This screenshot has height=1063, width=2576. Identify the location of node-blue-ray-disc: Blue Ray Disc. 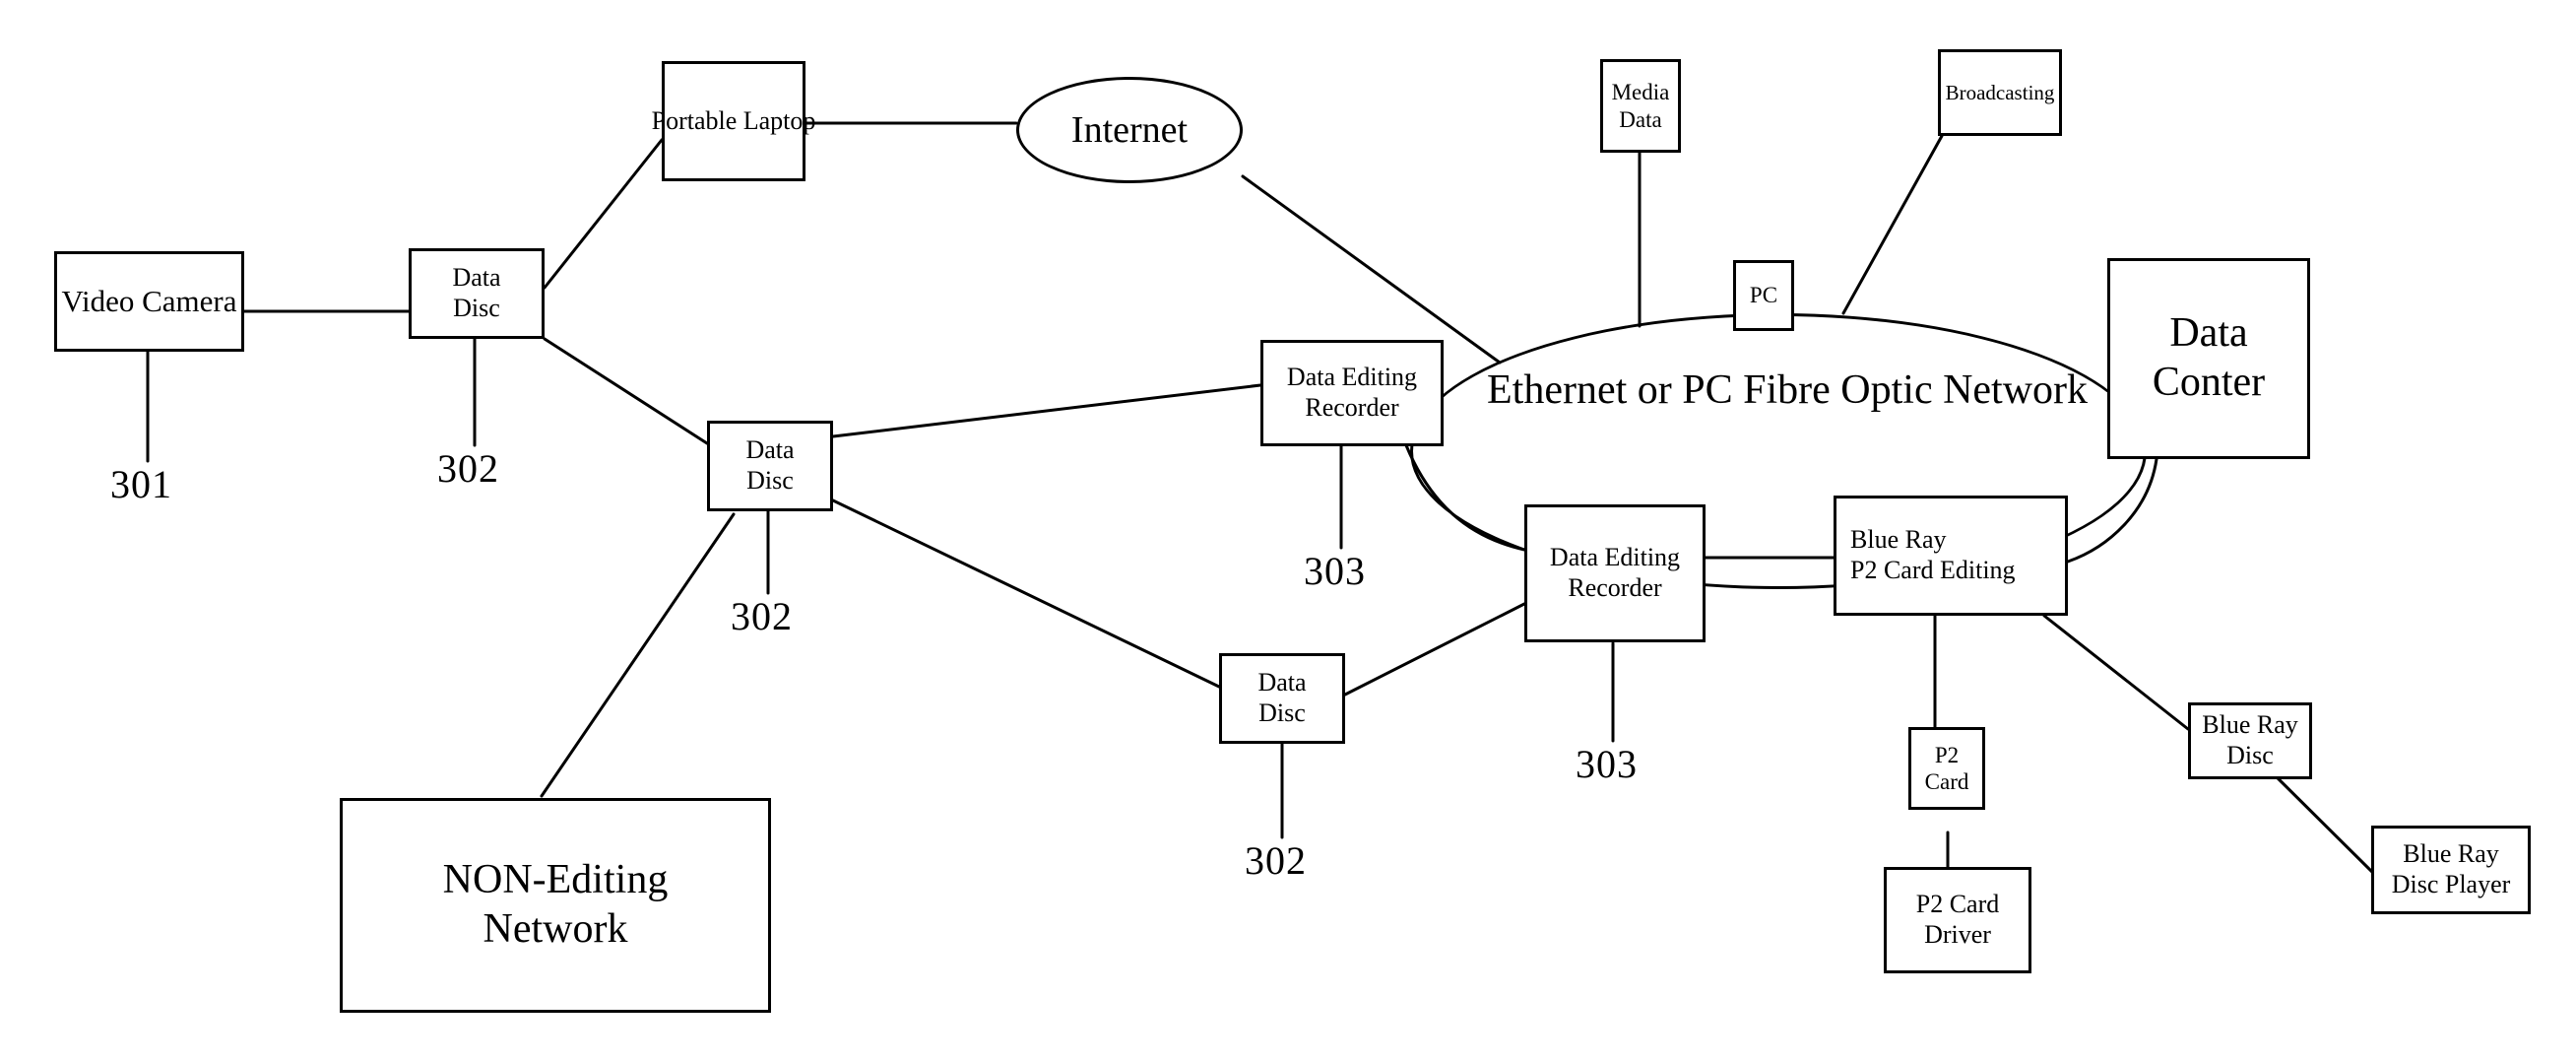
(2250, 740).